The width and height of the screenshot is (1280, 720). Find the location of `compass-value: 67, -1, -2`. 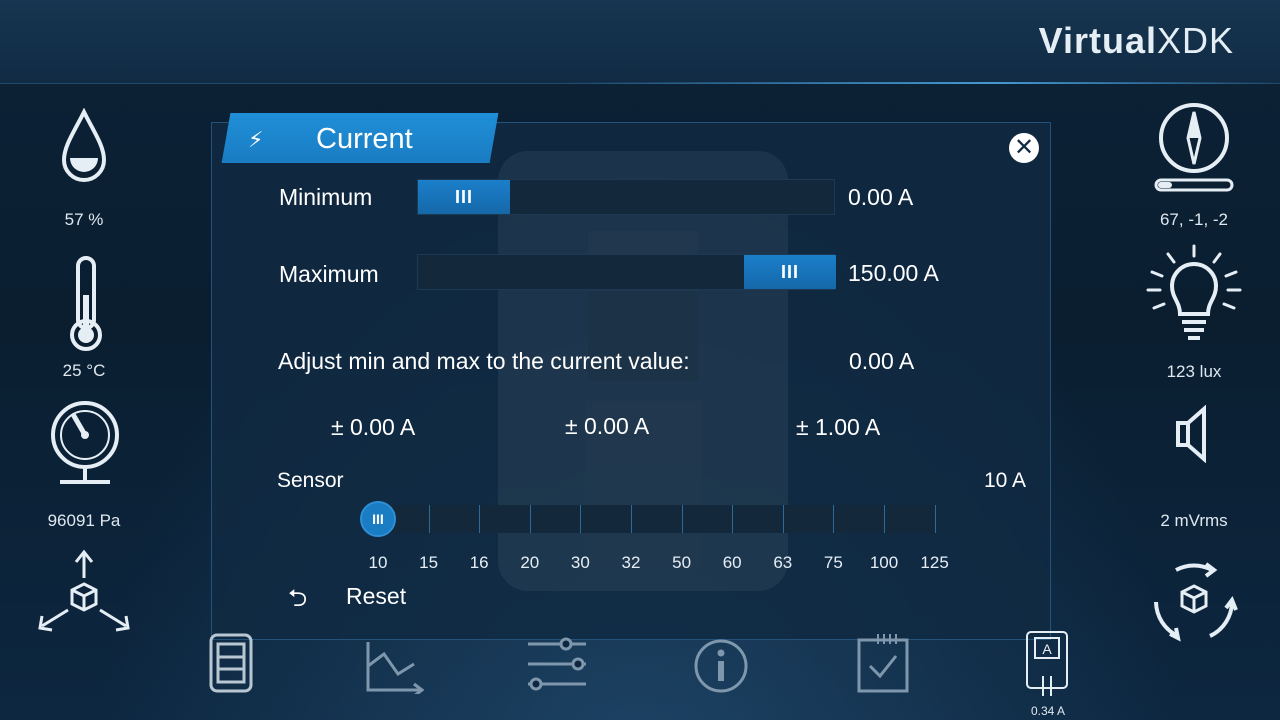

compass-value: 67, -1, -2 is located at coordinates (1194, 219).